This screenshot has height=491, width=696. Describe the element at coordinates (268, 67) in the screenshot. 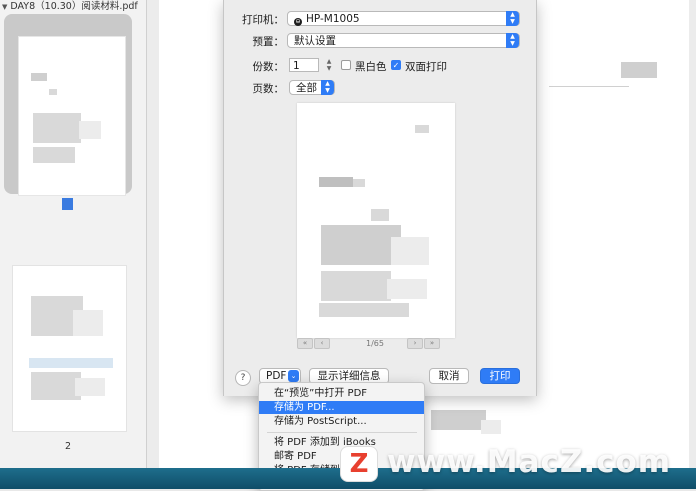

I see `copies-label: 份数：` at that location.